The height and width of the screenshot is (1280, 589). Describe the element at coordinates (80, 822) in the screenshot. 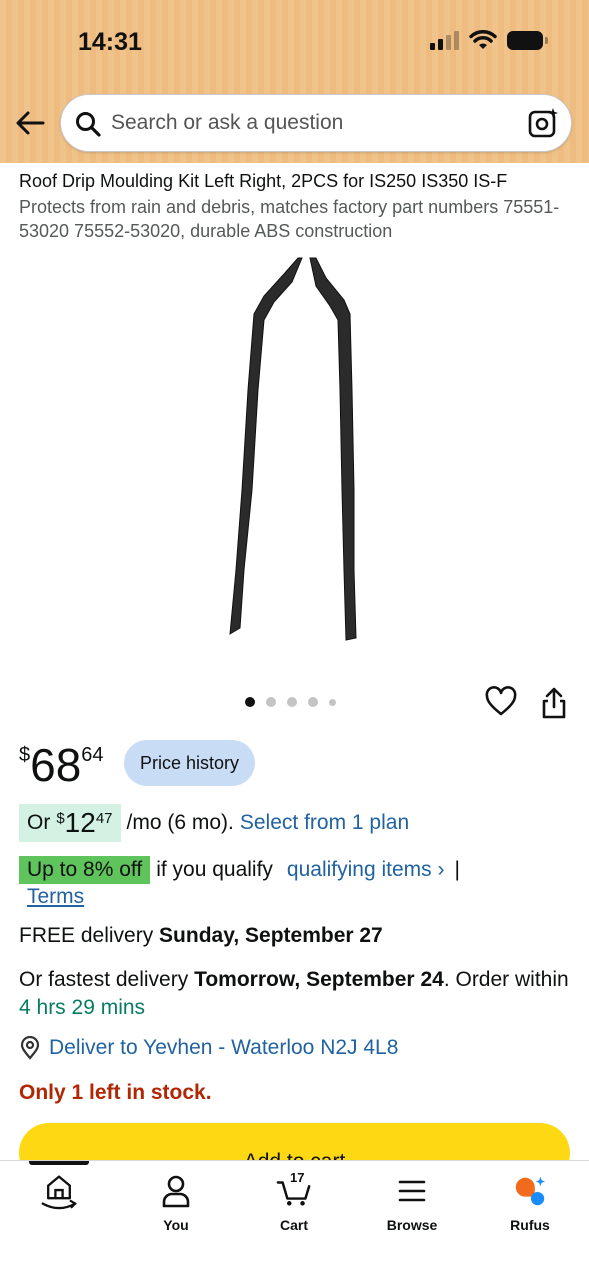

I see `monthly-whole: 12` at that location.